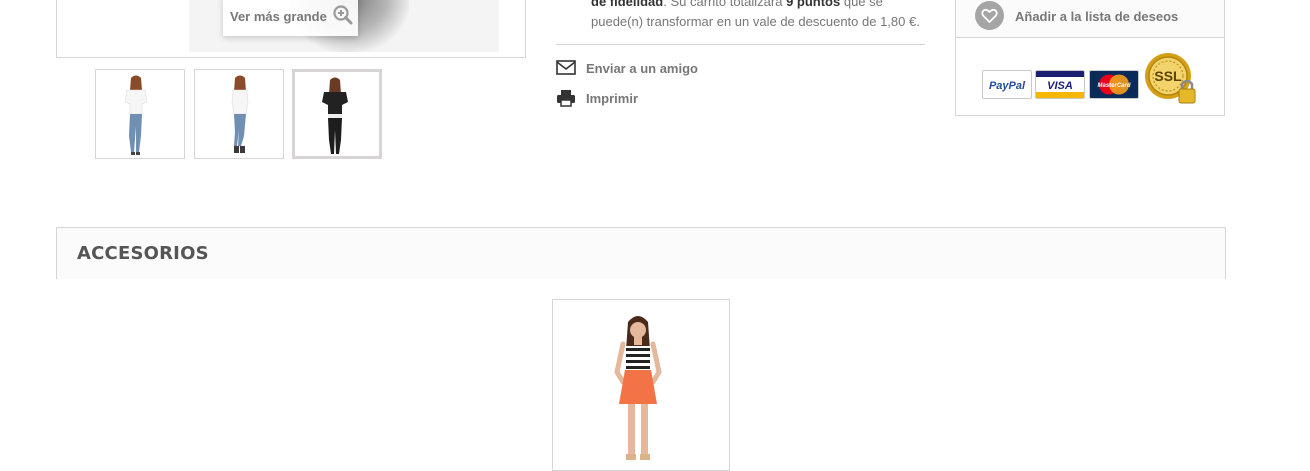 Image resolution: width=1310 pixels, height=471 pixels. Describe the element at coordinates (343, 17) in the screenshot. I see `zoom-in-icon` at that location.